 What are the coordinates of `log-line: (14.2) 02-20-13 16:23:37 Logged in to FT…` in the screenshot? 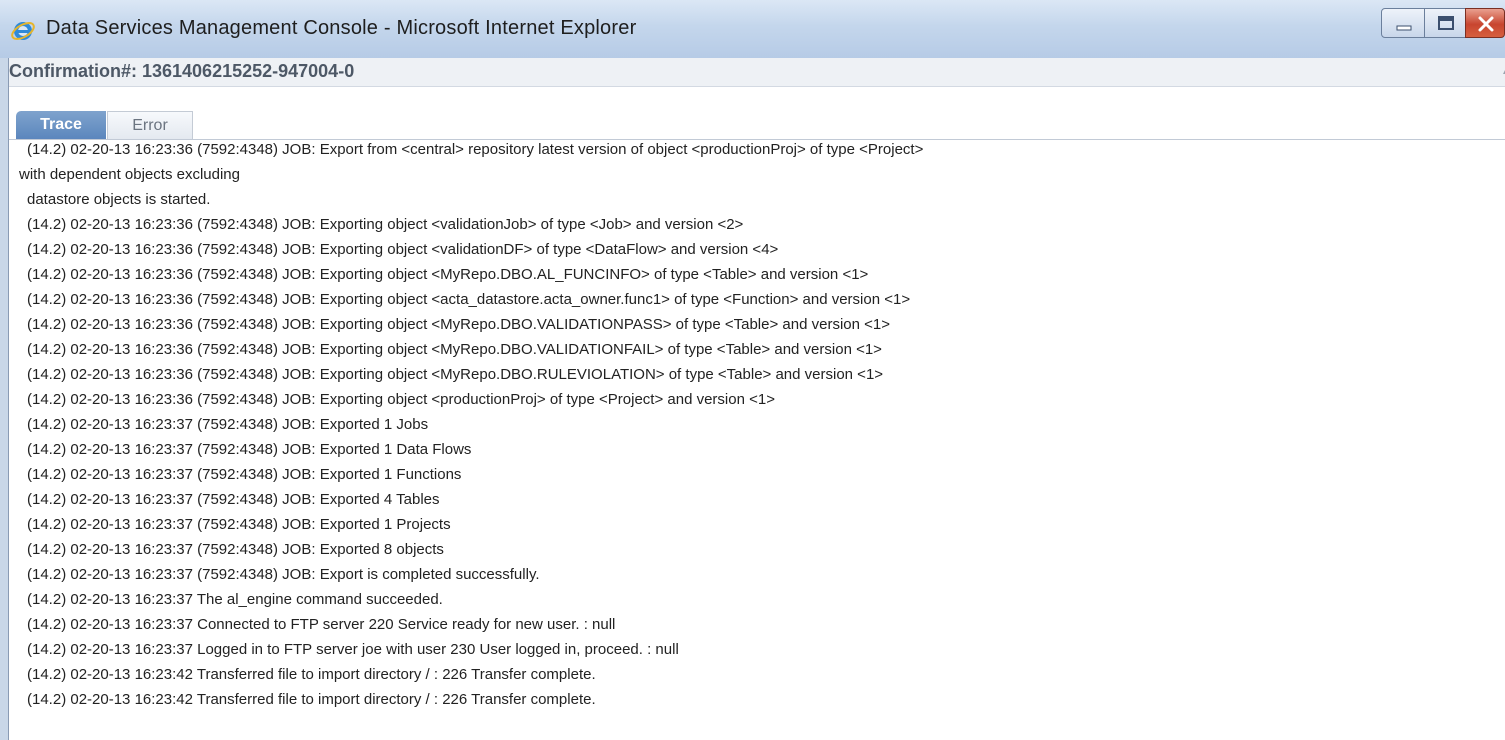 It's located at (353, 649).